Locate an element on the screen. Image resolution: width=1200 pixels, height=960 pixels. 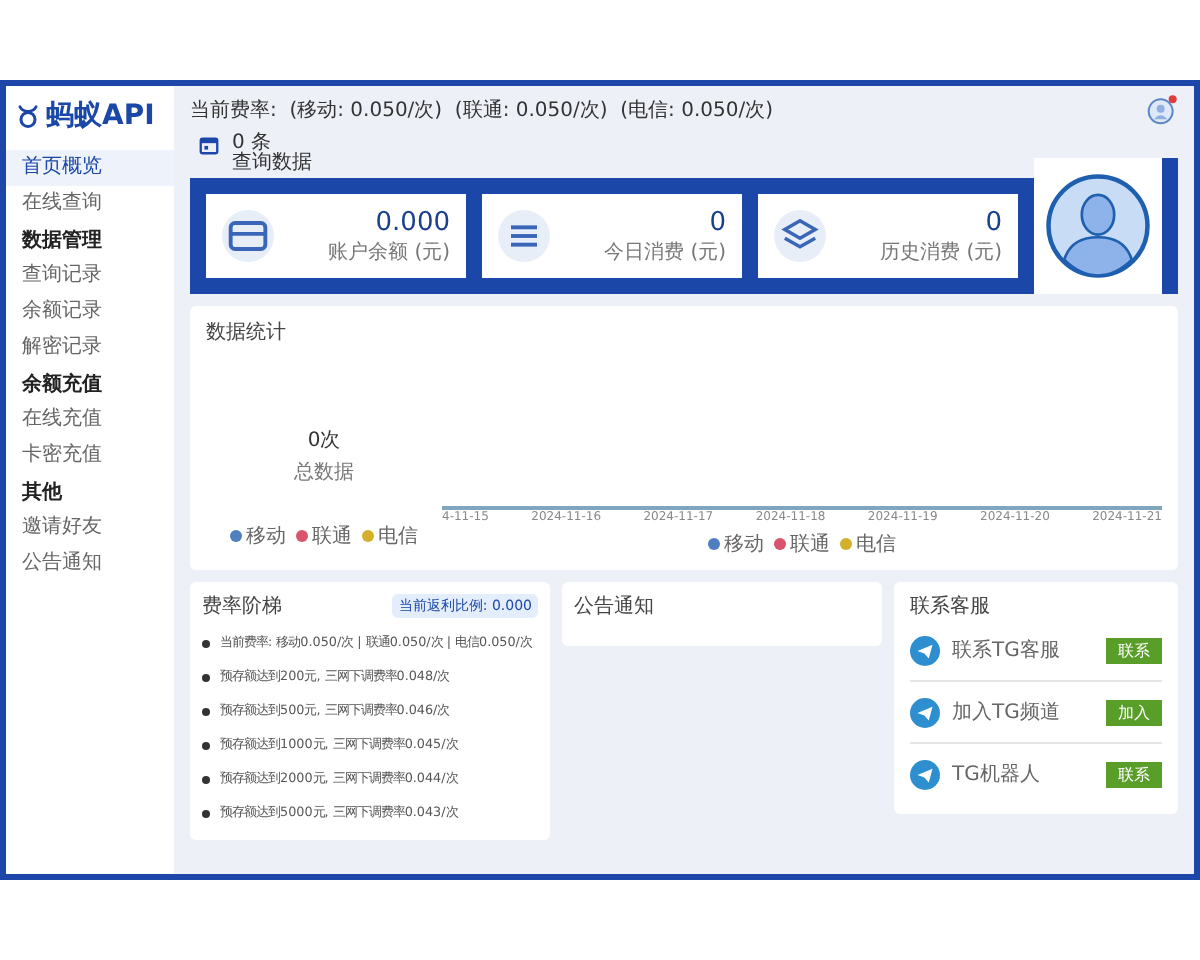
sidebar-item: 解密记录 is located at coordinates (90, 348).